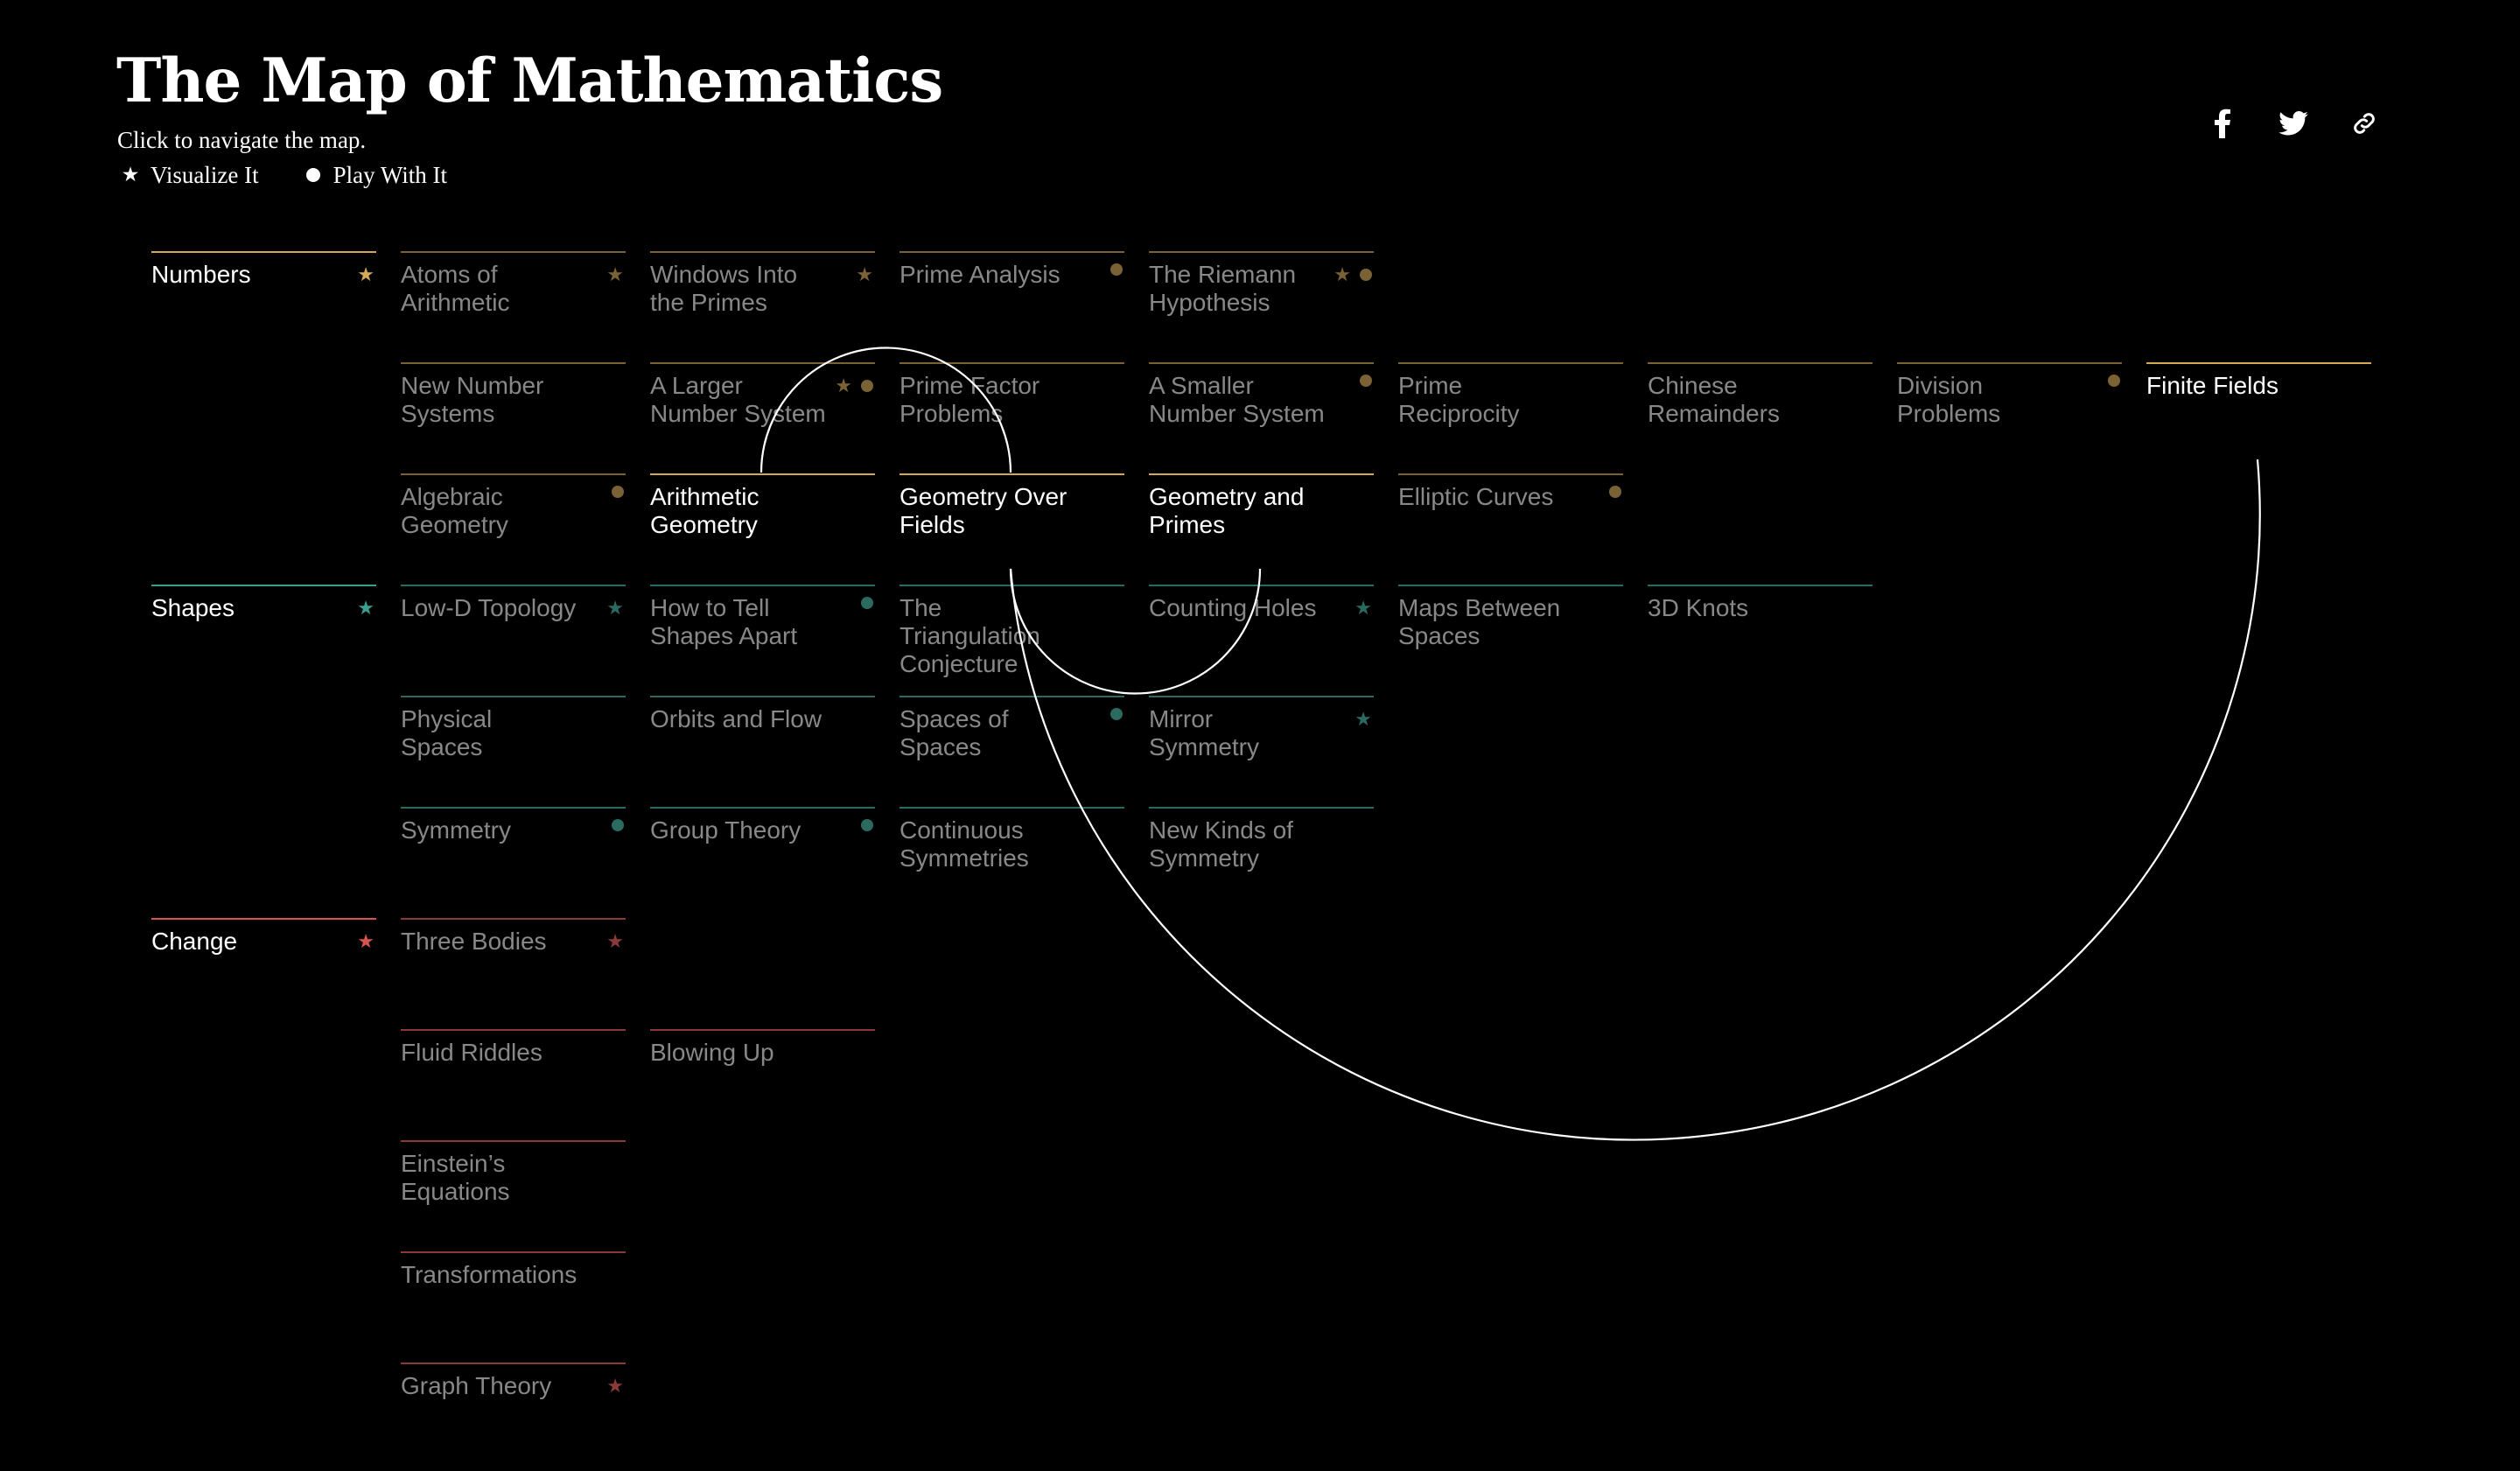  What do you see at coordinates (762, 305) in the screenshot?
I see `map-tile-windows-into-the-primes: Windows Into the Primes ★` at bounding box center [762, 305].